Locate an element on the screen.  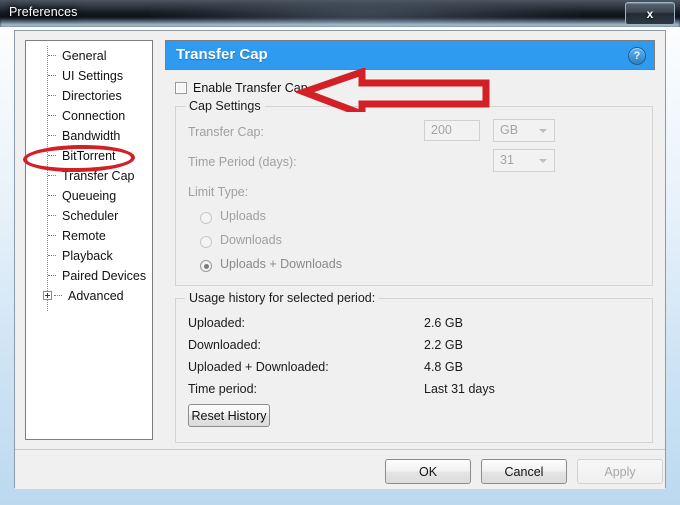
limit-type-downloads-label: Downloads is located at coordinates (251, 240).